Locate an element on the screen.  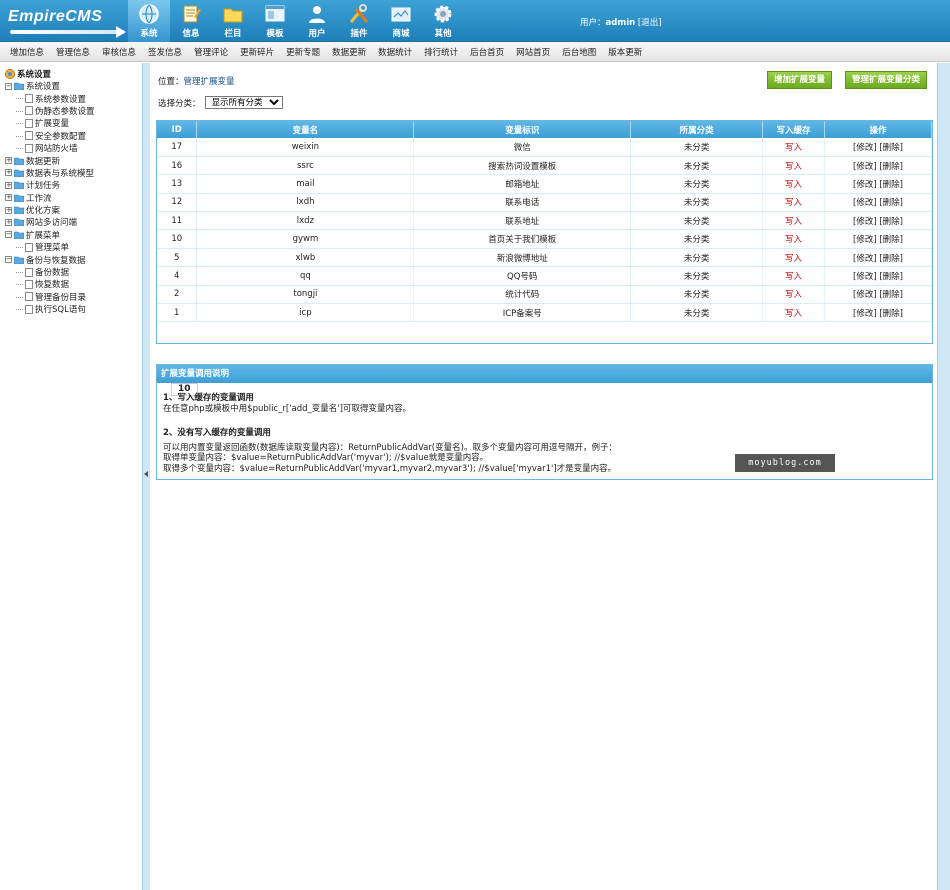
cell-label: 新浪微博地址 is located at coordinates (522, 258).